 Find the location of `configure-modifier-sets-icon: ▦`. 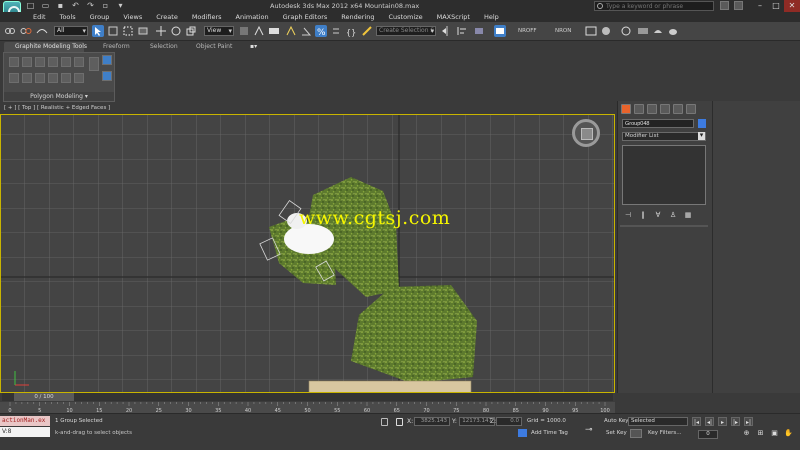

configure-modifier-sets-icon: ▦ is located at coordinates (688, 215).